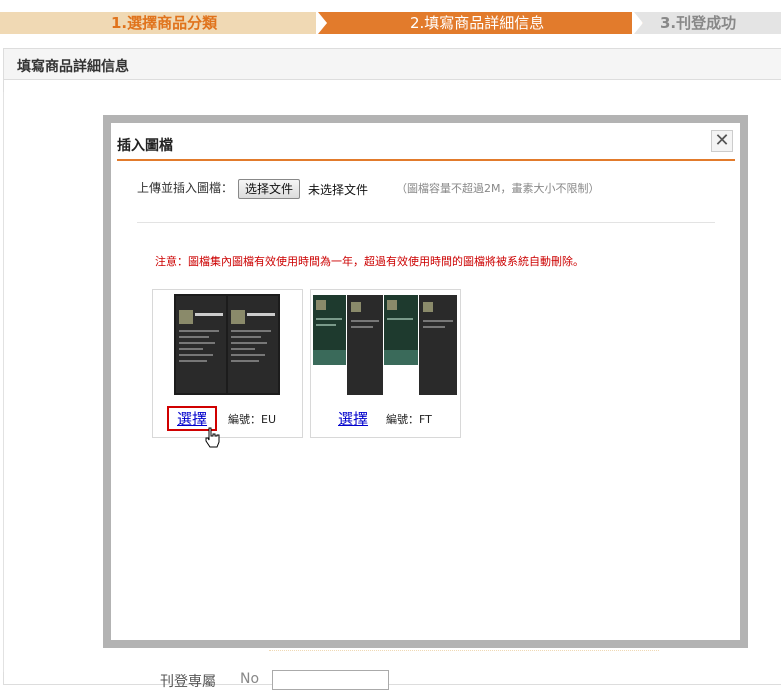 This screenshot has height=691, width=781. Describe the element at coordinates (338, 190) in the screenshot. I see `file-status: 未选择文件` at that location.